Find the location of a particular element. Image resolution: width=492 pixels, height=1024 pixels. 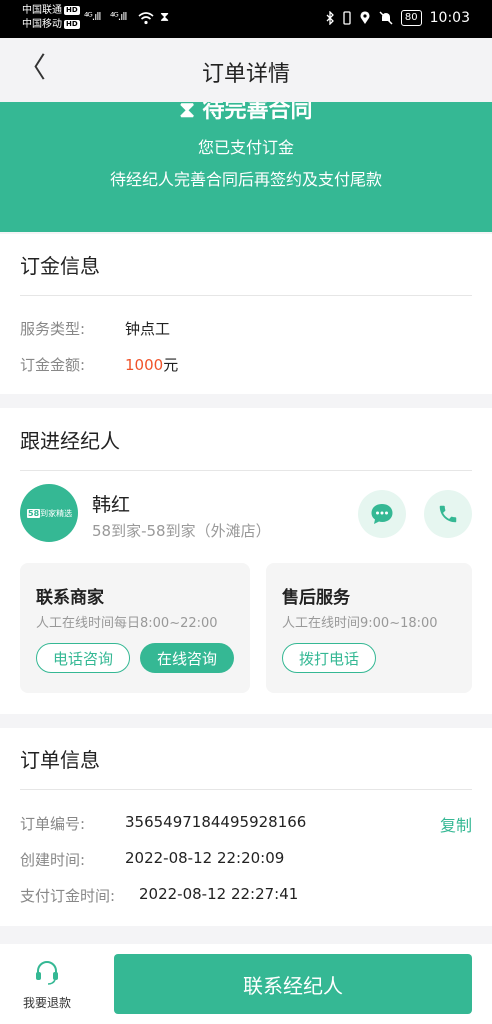

chat-bubble-icon is located at coordinates (382, 514).